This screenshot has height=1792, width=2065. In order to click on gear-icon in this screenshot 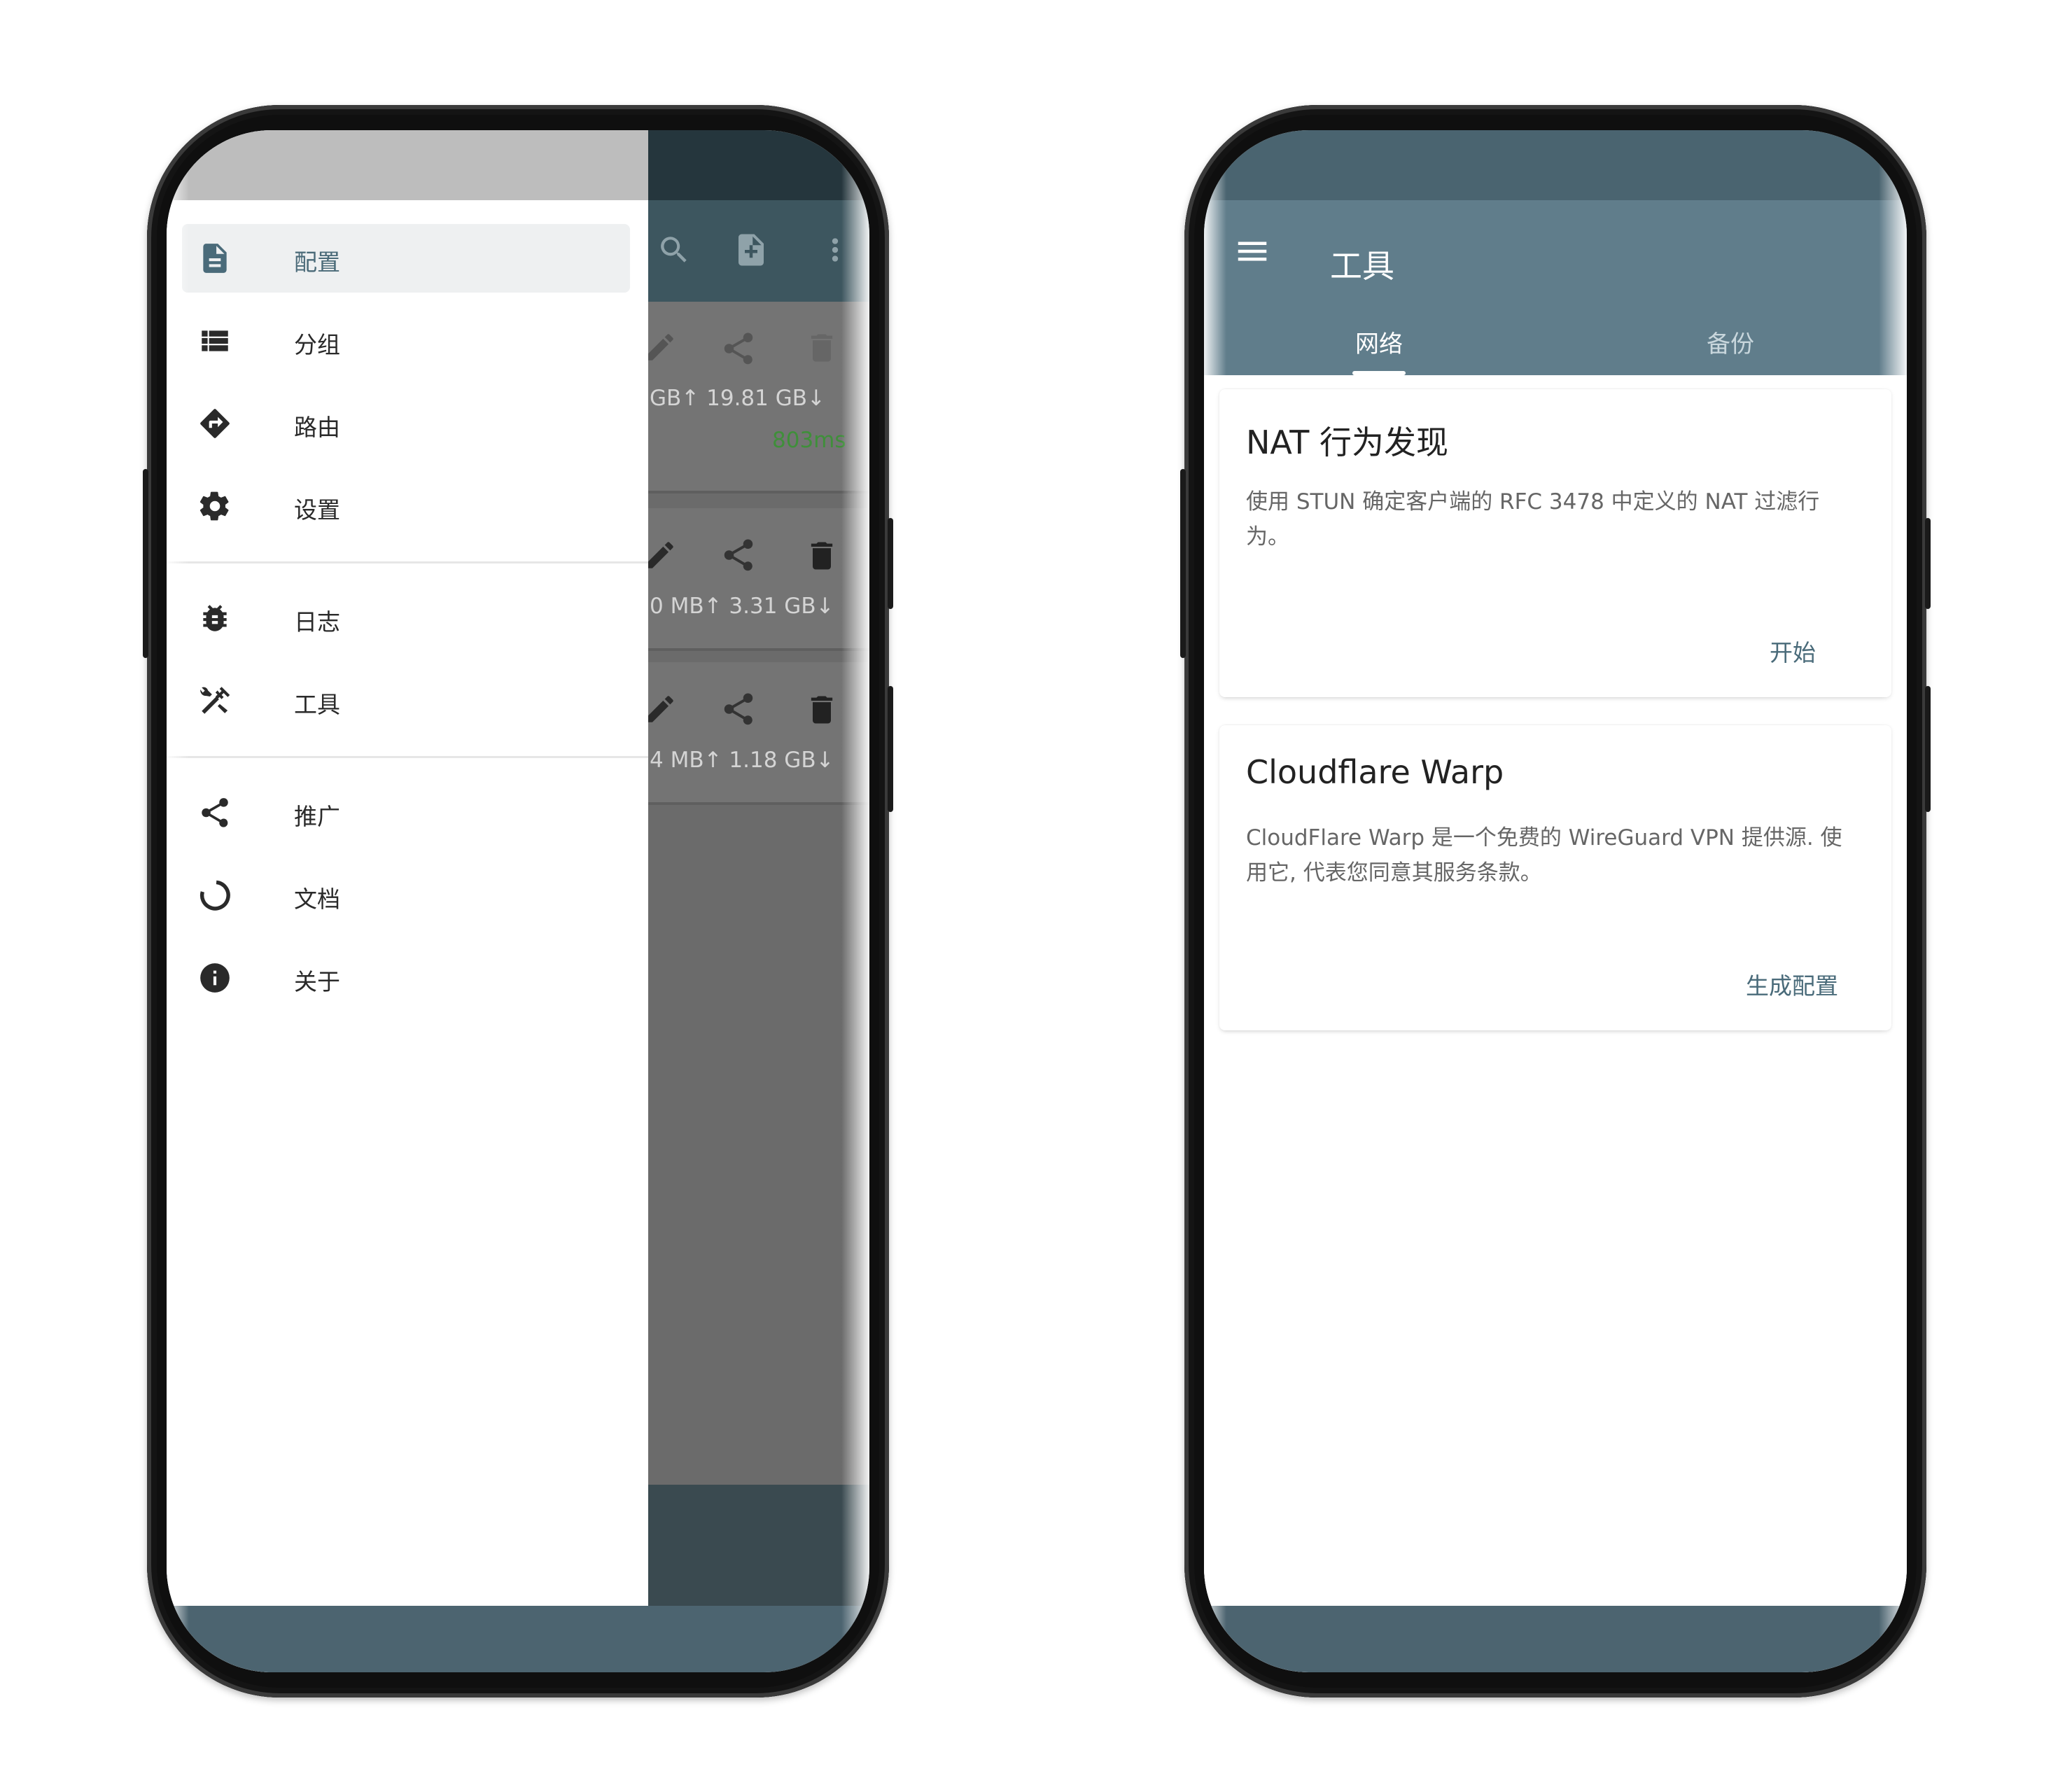, I will do `click(214, 506)`.